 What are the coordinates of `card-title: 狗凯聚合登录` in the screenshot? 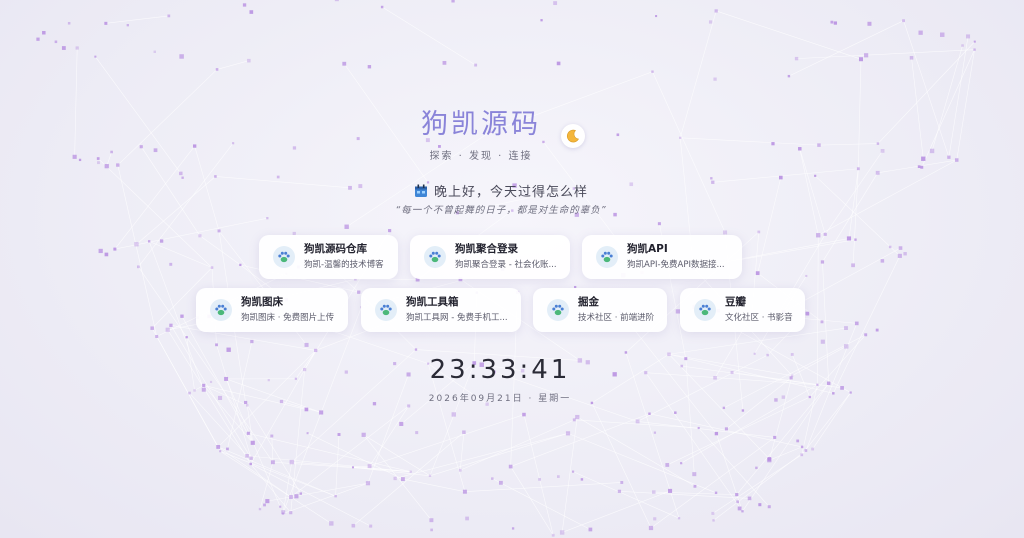 It's located at (486, 249).